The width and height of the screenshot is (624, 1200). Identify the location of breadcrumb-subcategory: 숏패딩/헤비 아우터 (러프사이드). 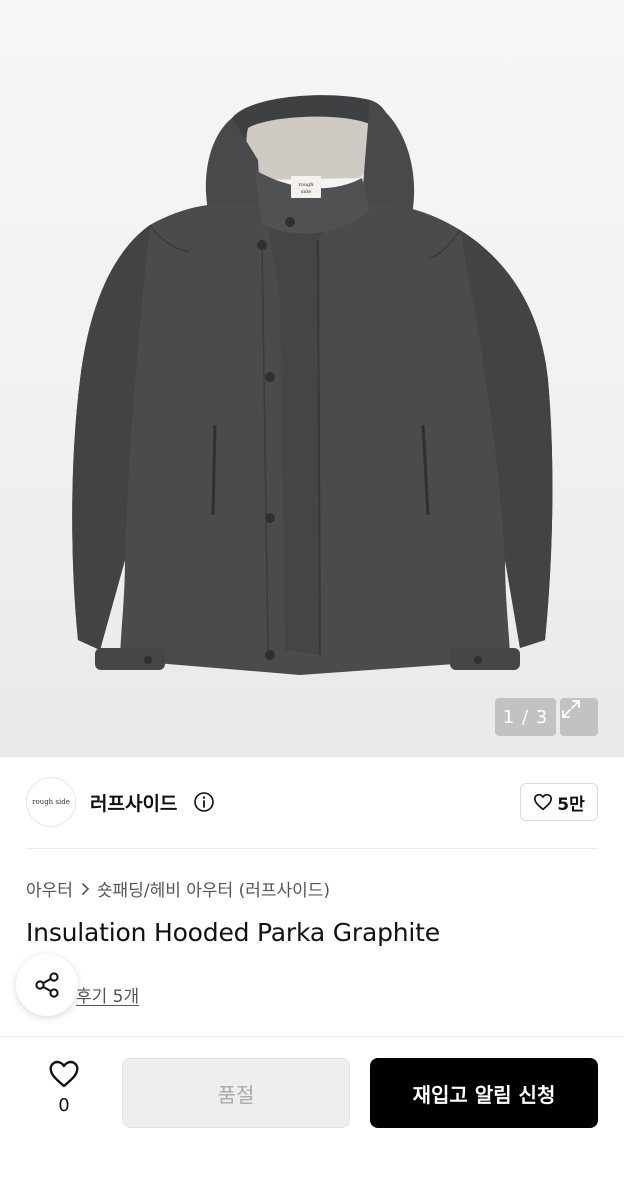
(213, 888).